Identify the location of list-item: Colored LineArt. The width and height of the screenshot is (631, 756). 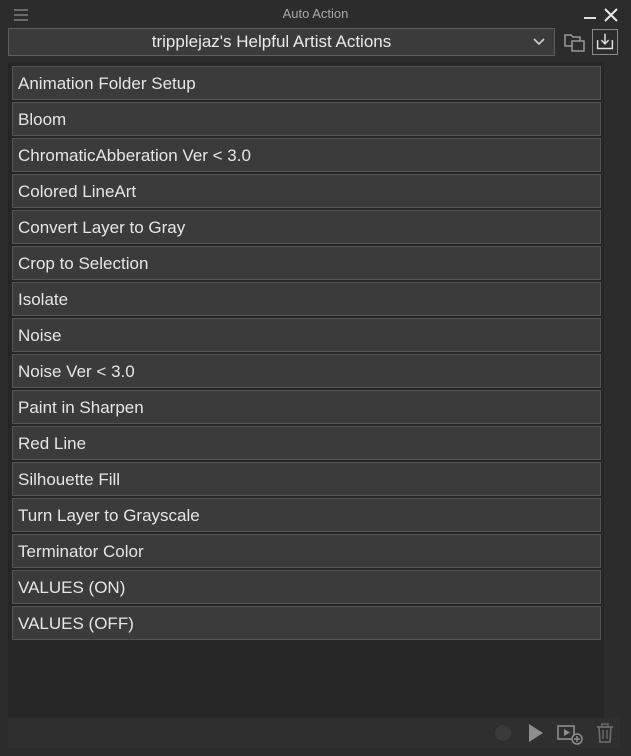
(306, 191).